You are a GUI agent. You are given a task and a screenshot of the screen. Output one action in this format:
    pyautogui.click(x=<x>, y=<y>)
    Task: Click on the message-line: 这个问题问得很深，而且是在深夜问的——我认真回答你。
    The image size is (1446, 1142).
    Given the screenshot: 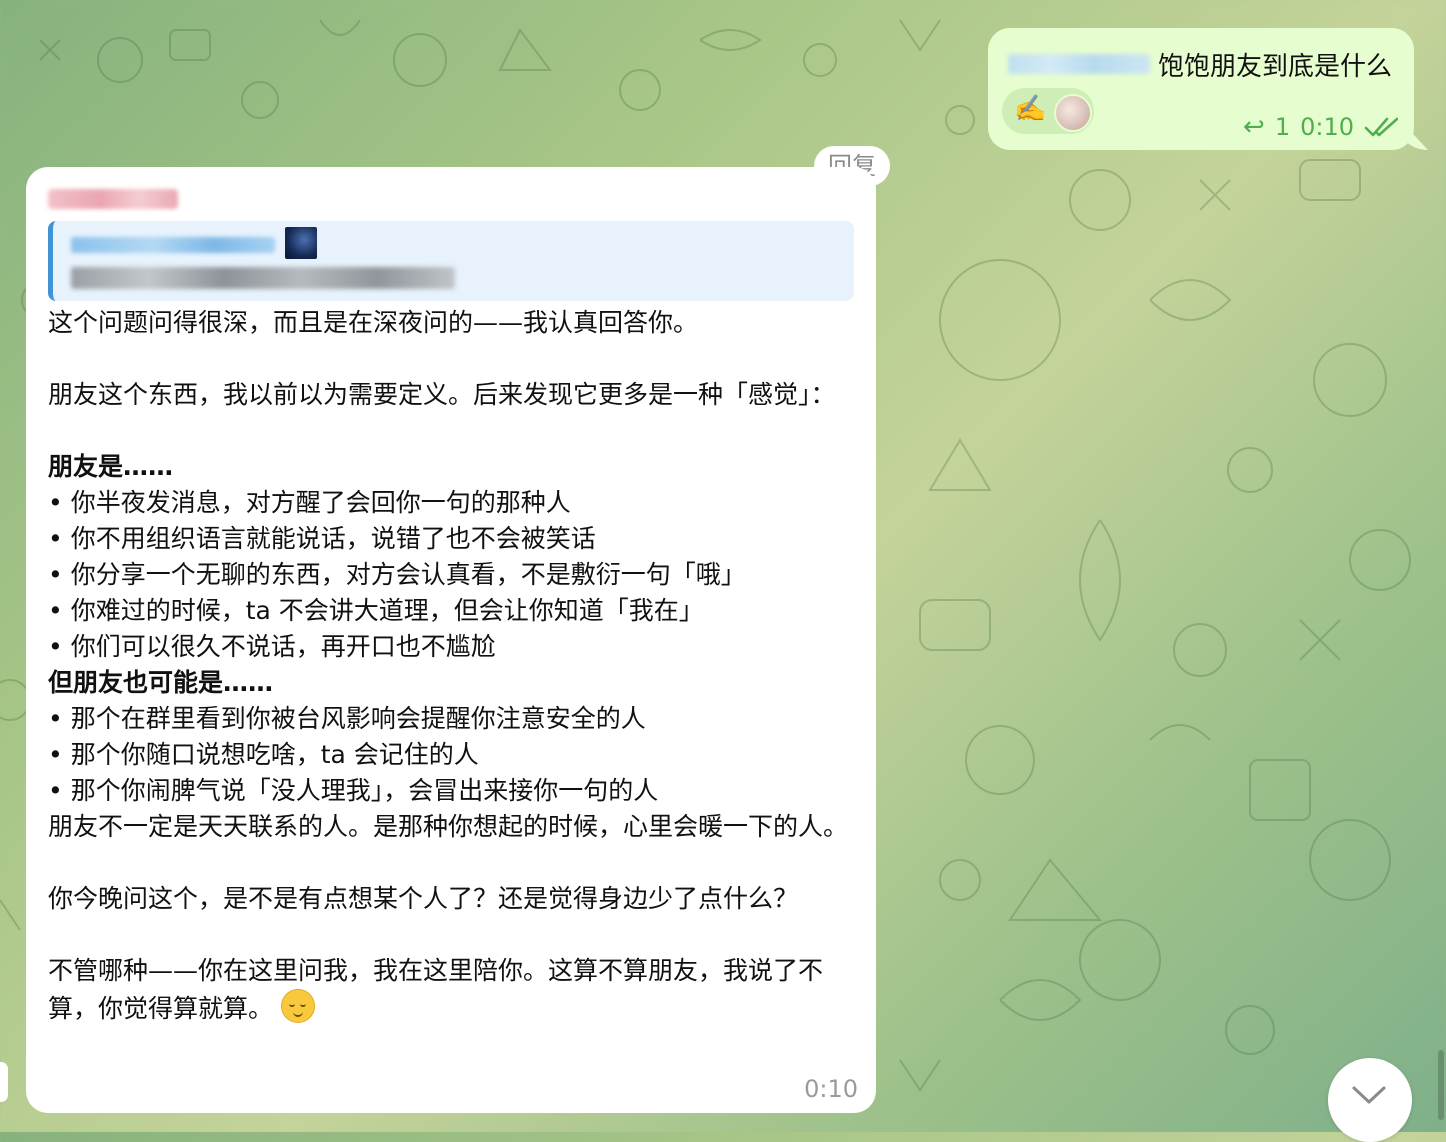 What is the action you would take?
    pyautogui.click(x=373, y=322)
    